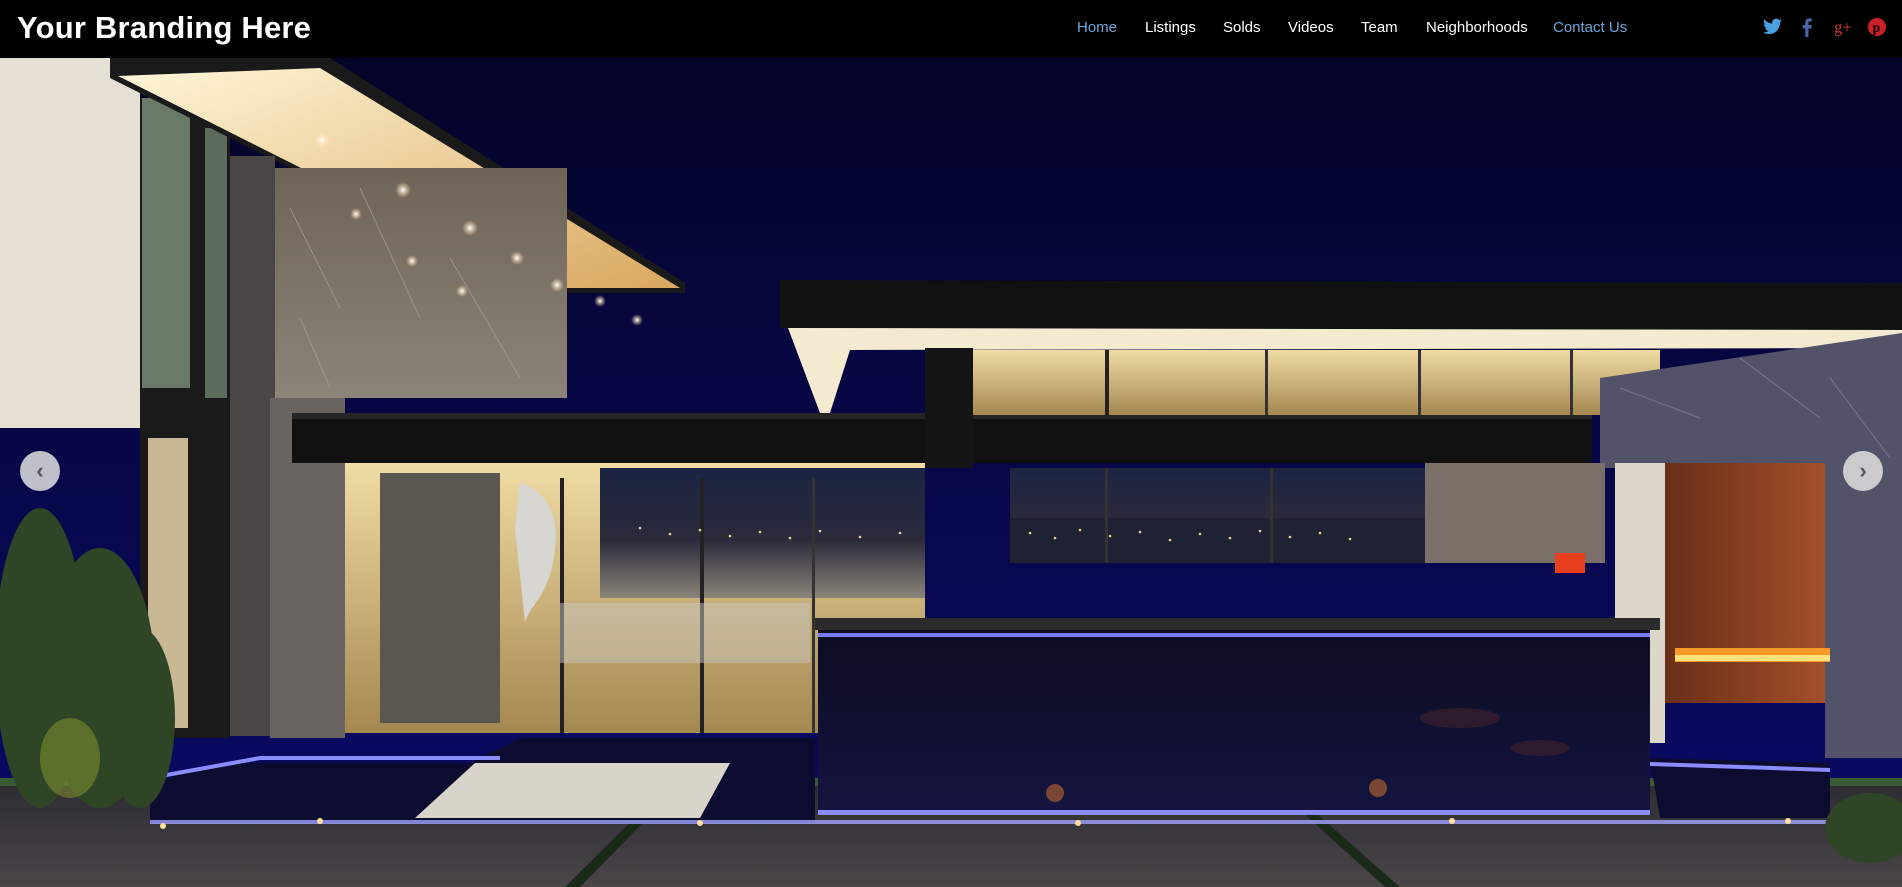 The width and height of the screenshot is (1902, 887). I want to click on slider-prev-button: ‹, so click(40, 471).